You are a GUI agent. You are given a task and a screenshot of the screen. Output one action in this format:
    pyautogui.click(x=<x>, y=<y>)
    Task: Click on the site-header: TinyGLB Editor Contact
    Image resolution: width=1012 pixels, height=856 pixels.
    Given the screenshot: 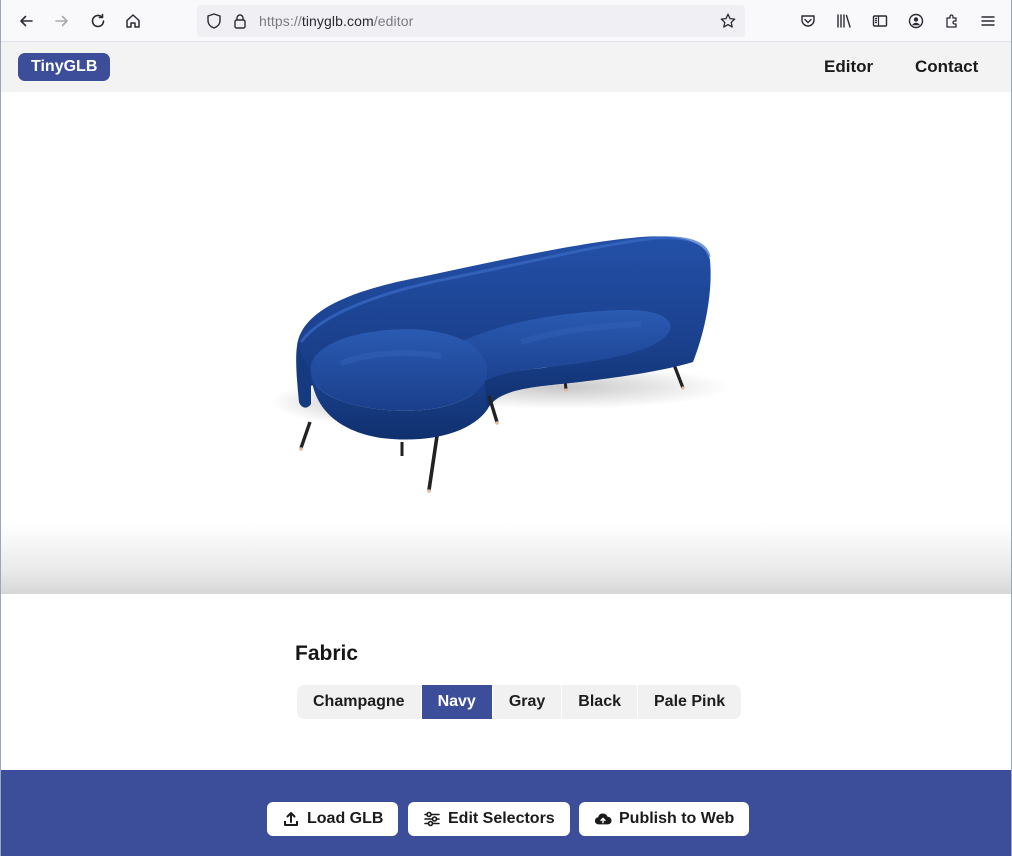 What is the action you would take?
    pyautogui.click(x=506, y=67)
    